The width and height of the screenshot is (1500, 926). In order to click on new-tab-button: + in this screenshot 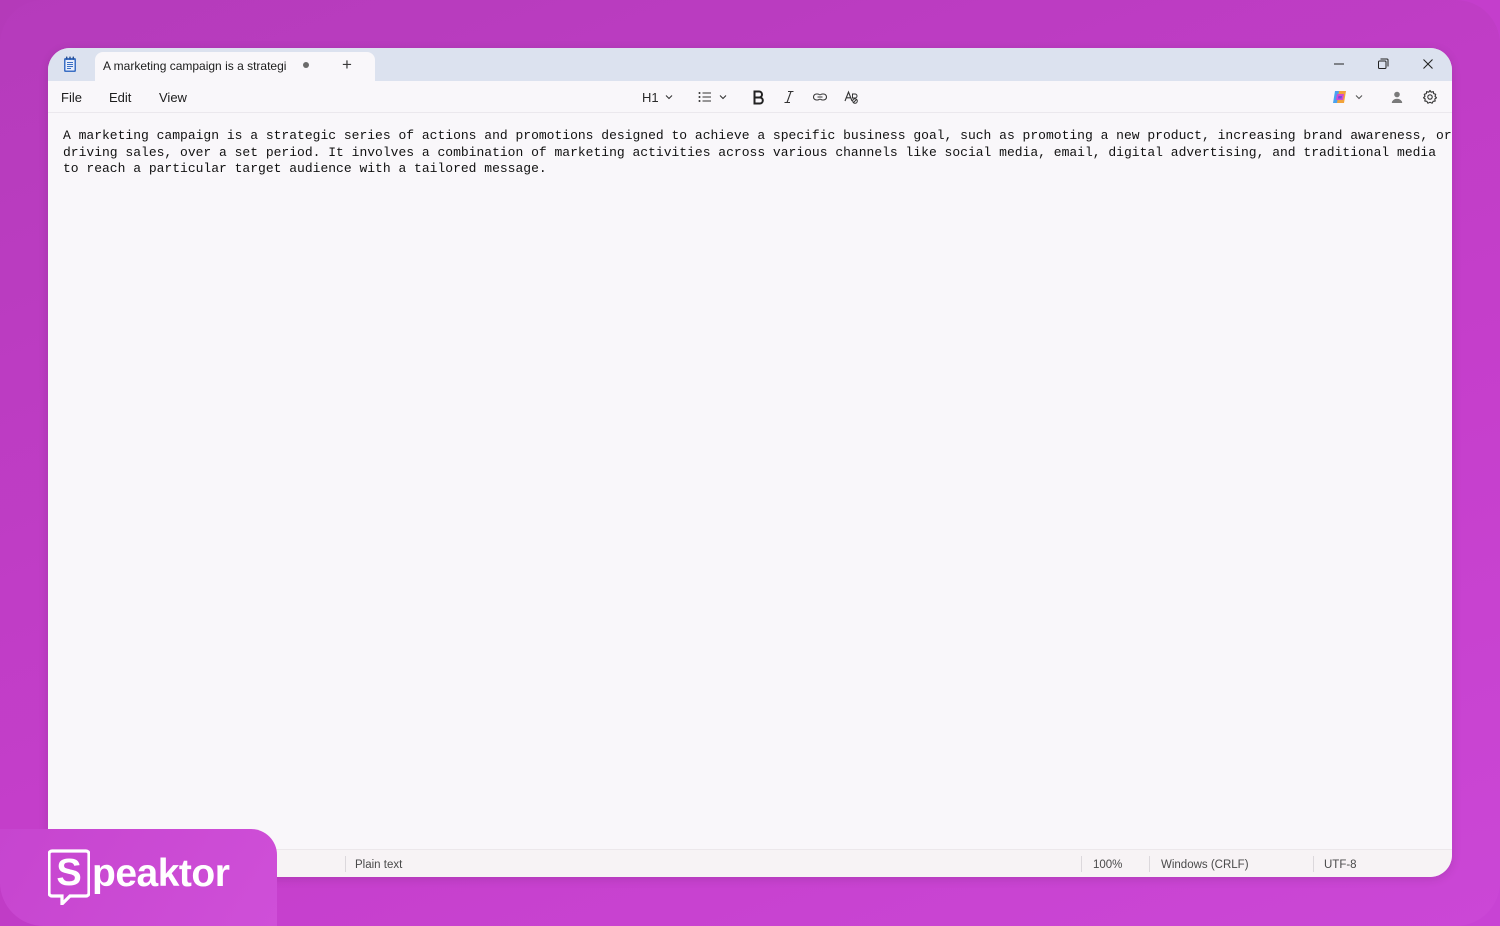, I will do `click(347, 65)`.